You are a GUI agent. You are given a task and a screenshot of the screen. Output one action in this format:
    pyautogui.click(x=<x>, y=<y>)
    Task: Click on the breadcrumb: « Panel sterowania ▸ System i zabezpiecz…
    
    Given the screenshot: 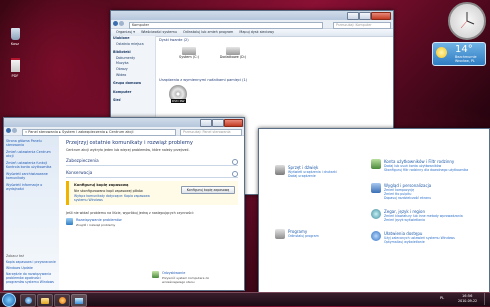 What is the action you would take?
    pyautogui.click(x=99, y=132)
    